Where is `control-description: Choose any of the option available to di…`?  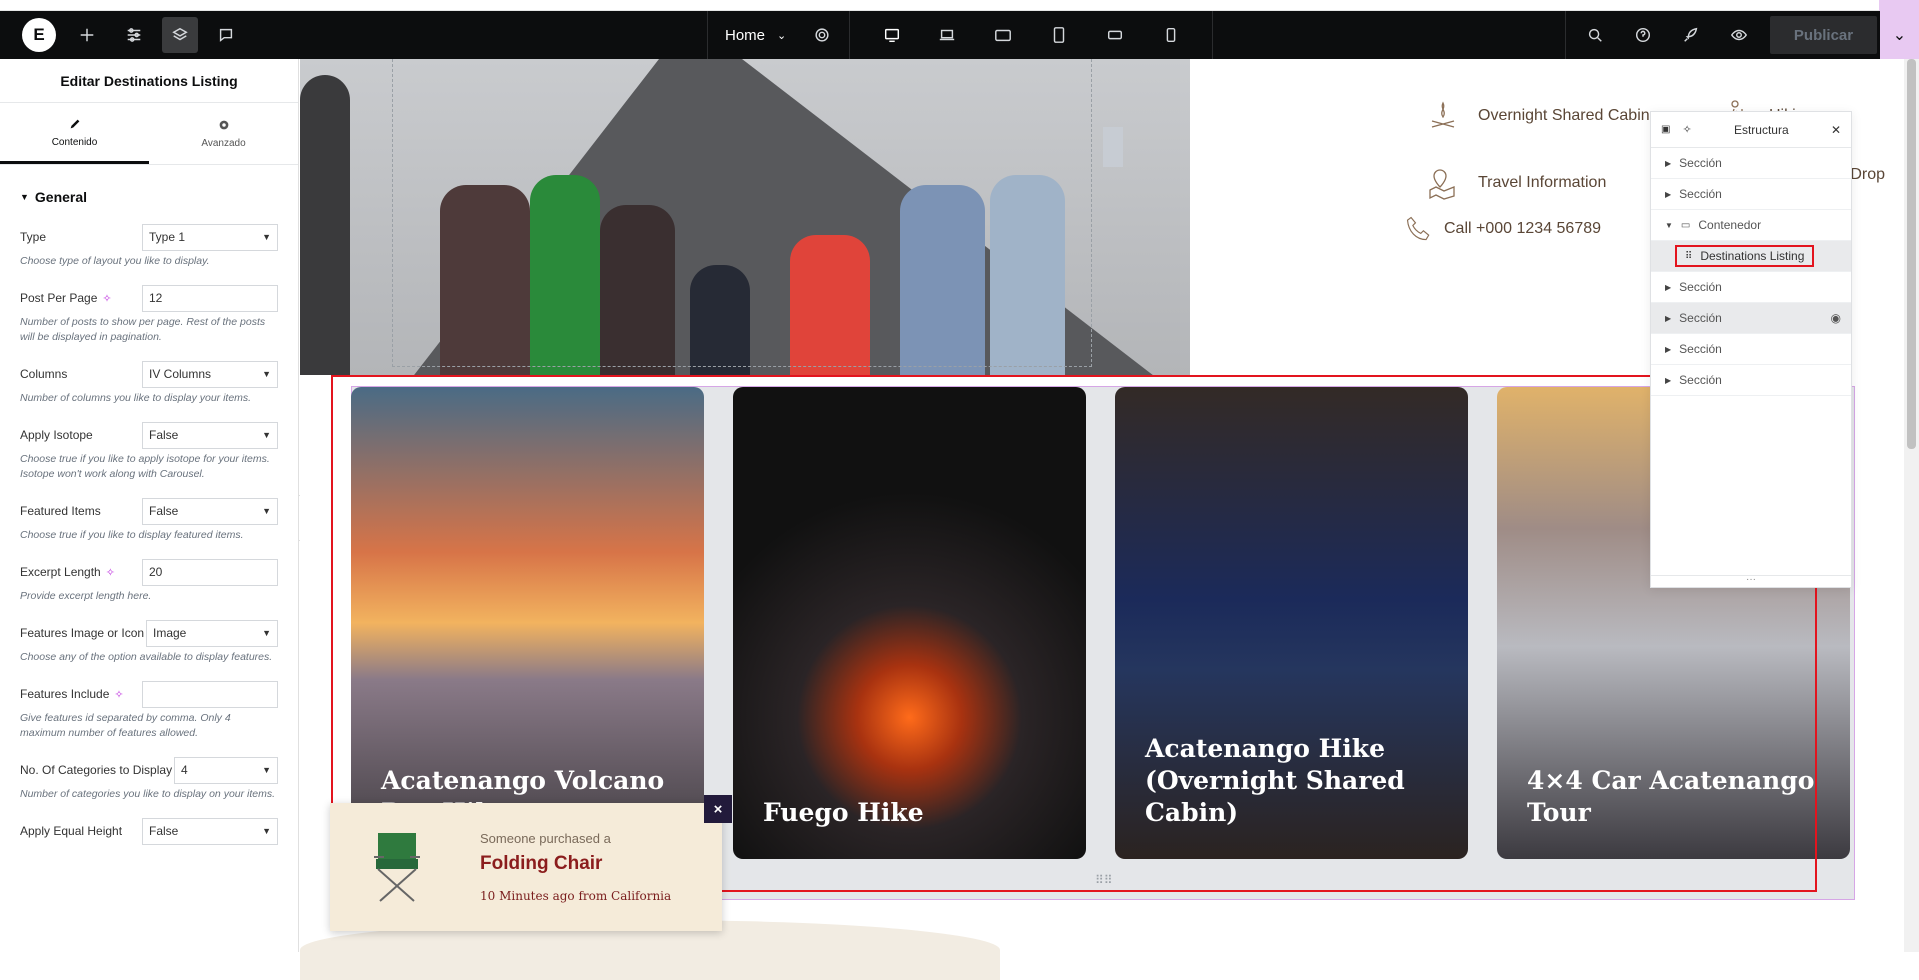 control-description: Choose any of the option available to di… is located at coordinates (146, 657).